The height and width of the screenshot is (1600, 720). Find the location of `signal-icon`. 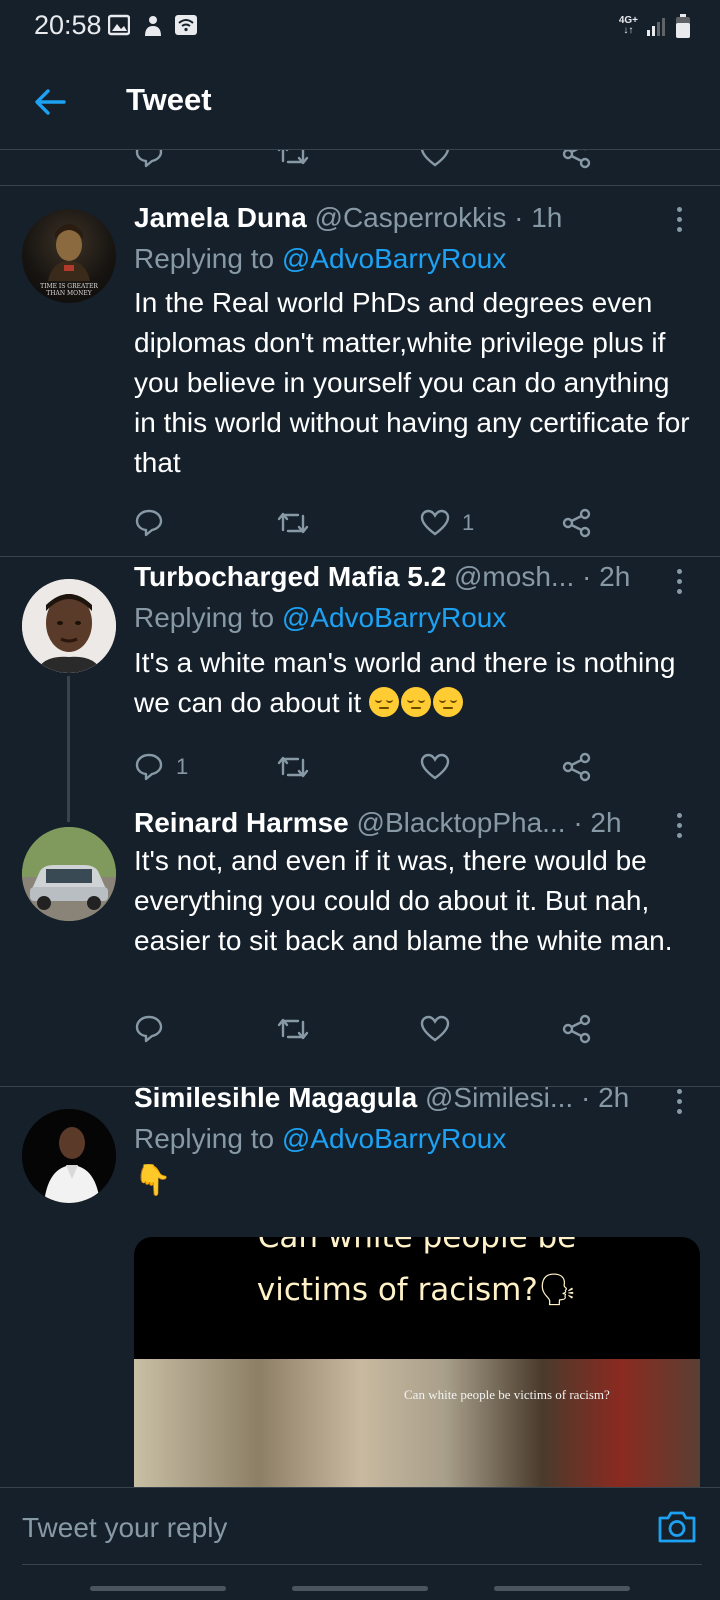

signal-icon is located at coordinates (656, 27).